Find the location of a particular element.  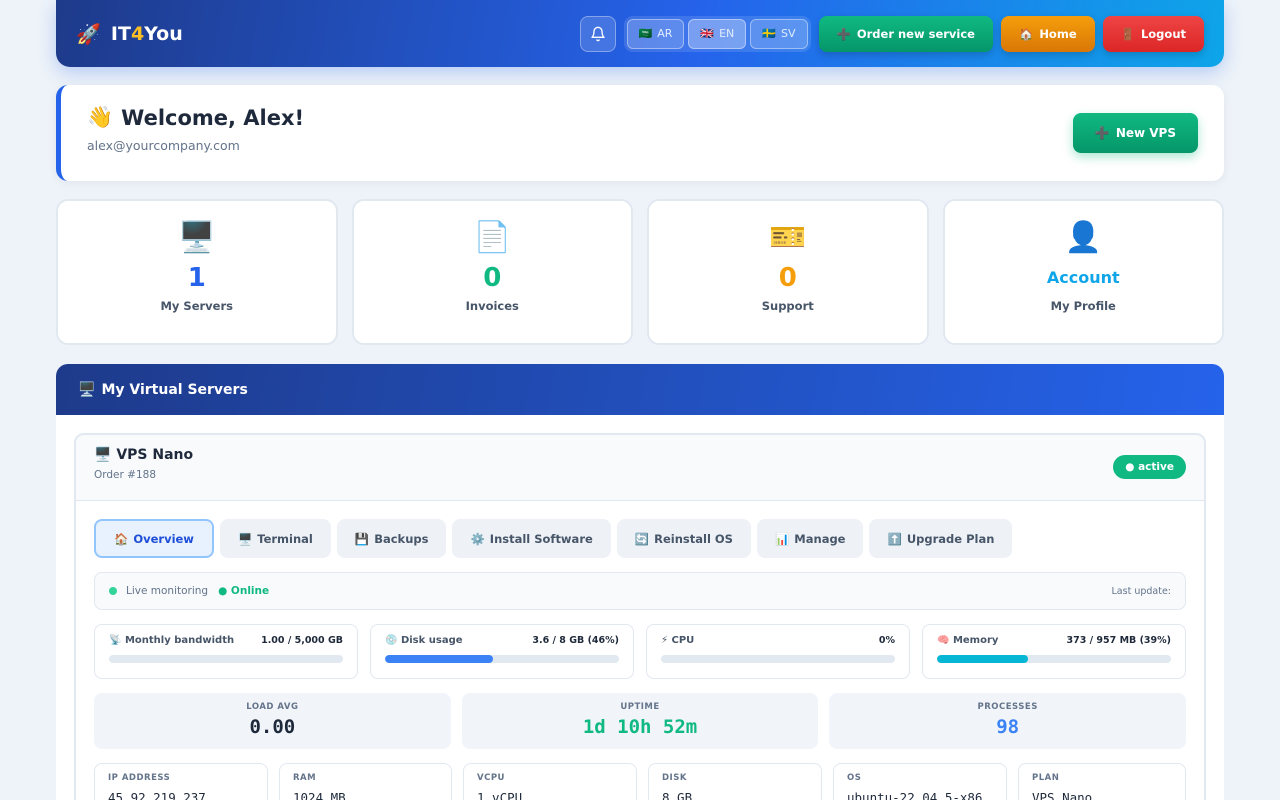

meter-amount: 373 / 957 MB (39%) is located at coordinates (1118, 640).